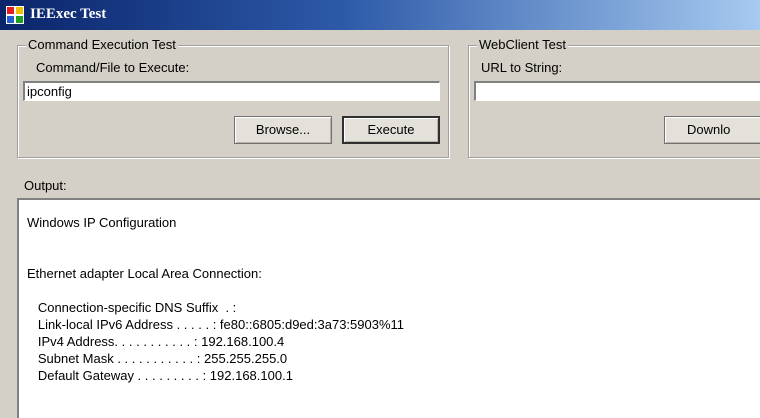 Image resolution: width=760 pixels, height=418 pixels. What do you see at coordinates (522, 44) in the screenshot?
I see `webclient-group-legend: WebClient Test` at bounding box center [522, 44].